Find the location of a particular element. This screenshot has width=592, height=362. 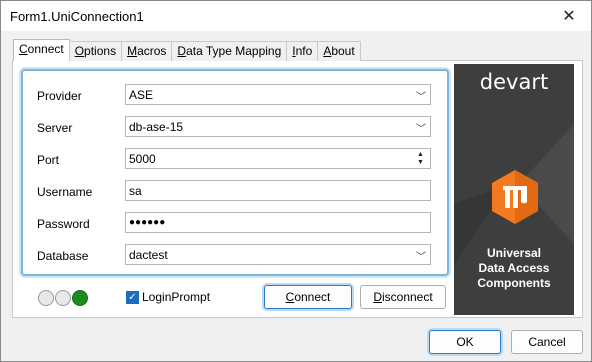

tab-connect-mnemonic: C is located at coordinates (23, 49).